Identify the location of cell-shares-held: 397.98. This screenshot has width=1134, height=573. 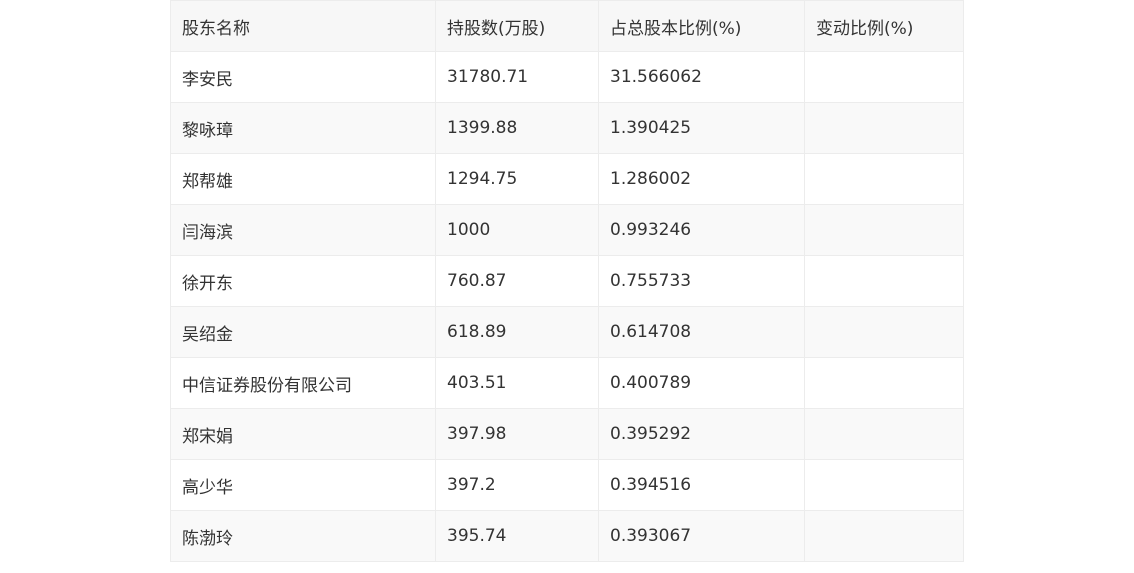
(517, 434).